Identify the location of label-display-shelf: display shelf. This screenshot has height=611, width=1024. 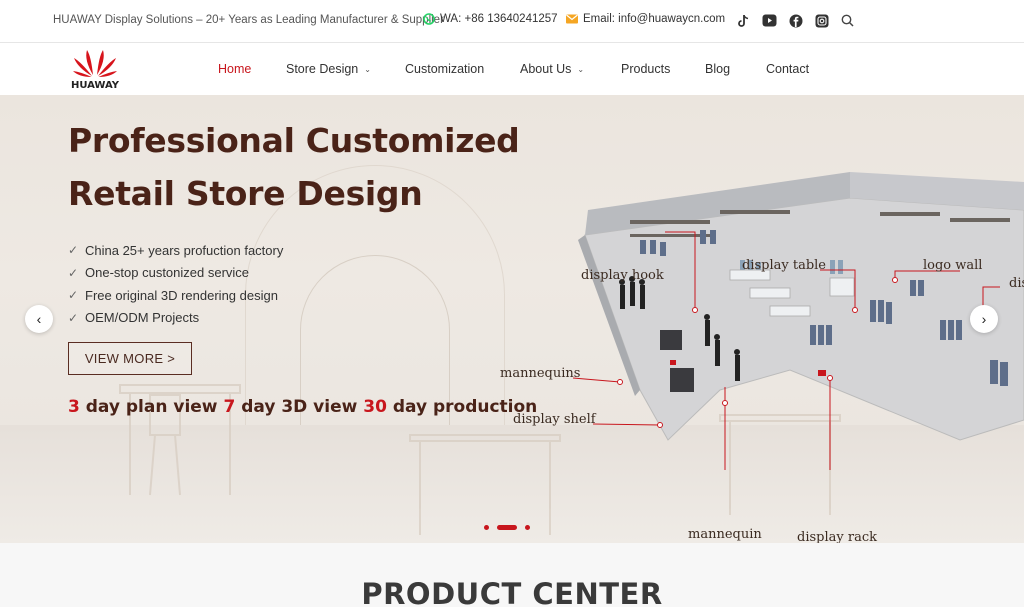
(554, 419).